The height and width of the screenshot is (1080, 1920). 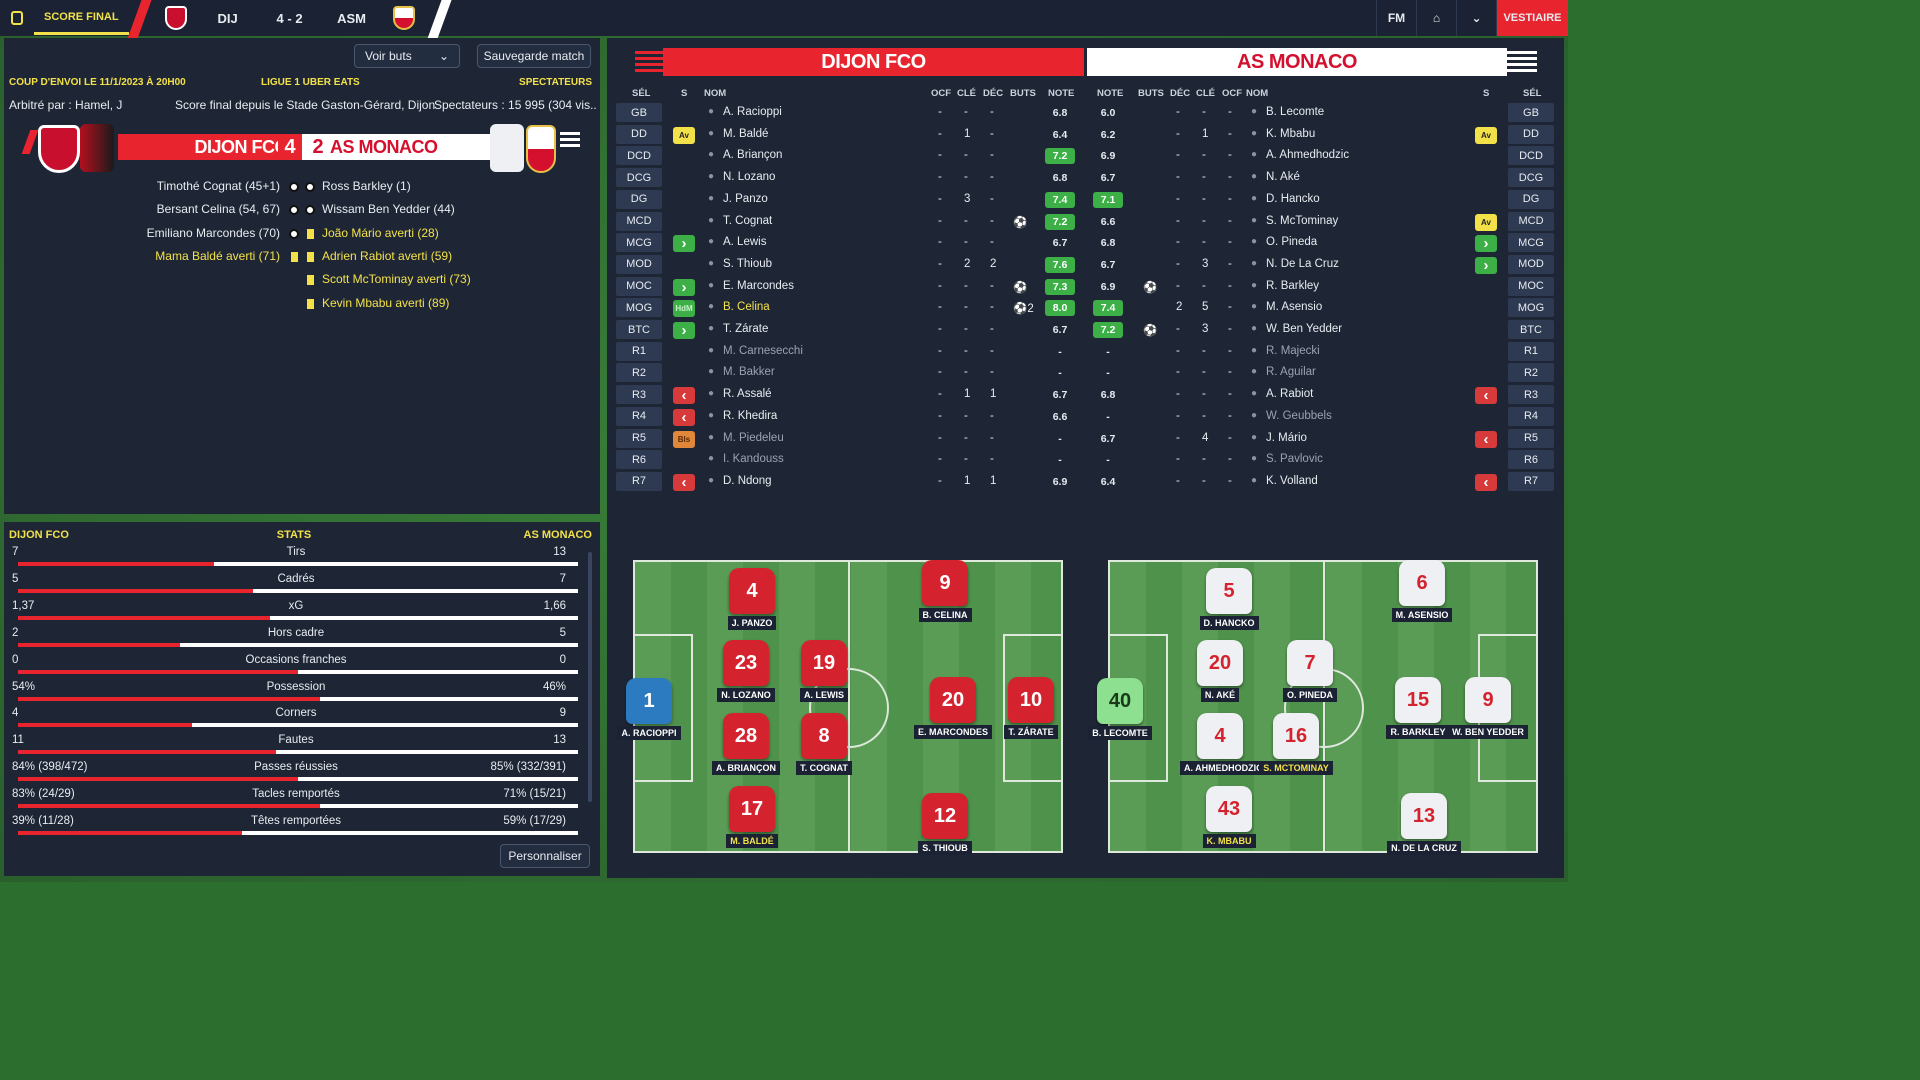 What do you see at coordinates (753, 459) in the screenshot?
I see `player-name-home: I. Kandouss` at bounding box center [753, 459].